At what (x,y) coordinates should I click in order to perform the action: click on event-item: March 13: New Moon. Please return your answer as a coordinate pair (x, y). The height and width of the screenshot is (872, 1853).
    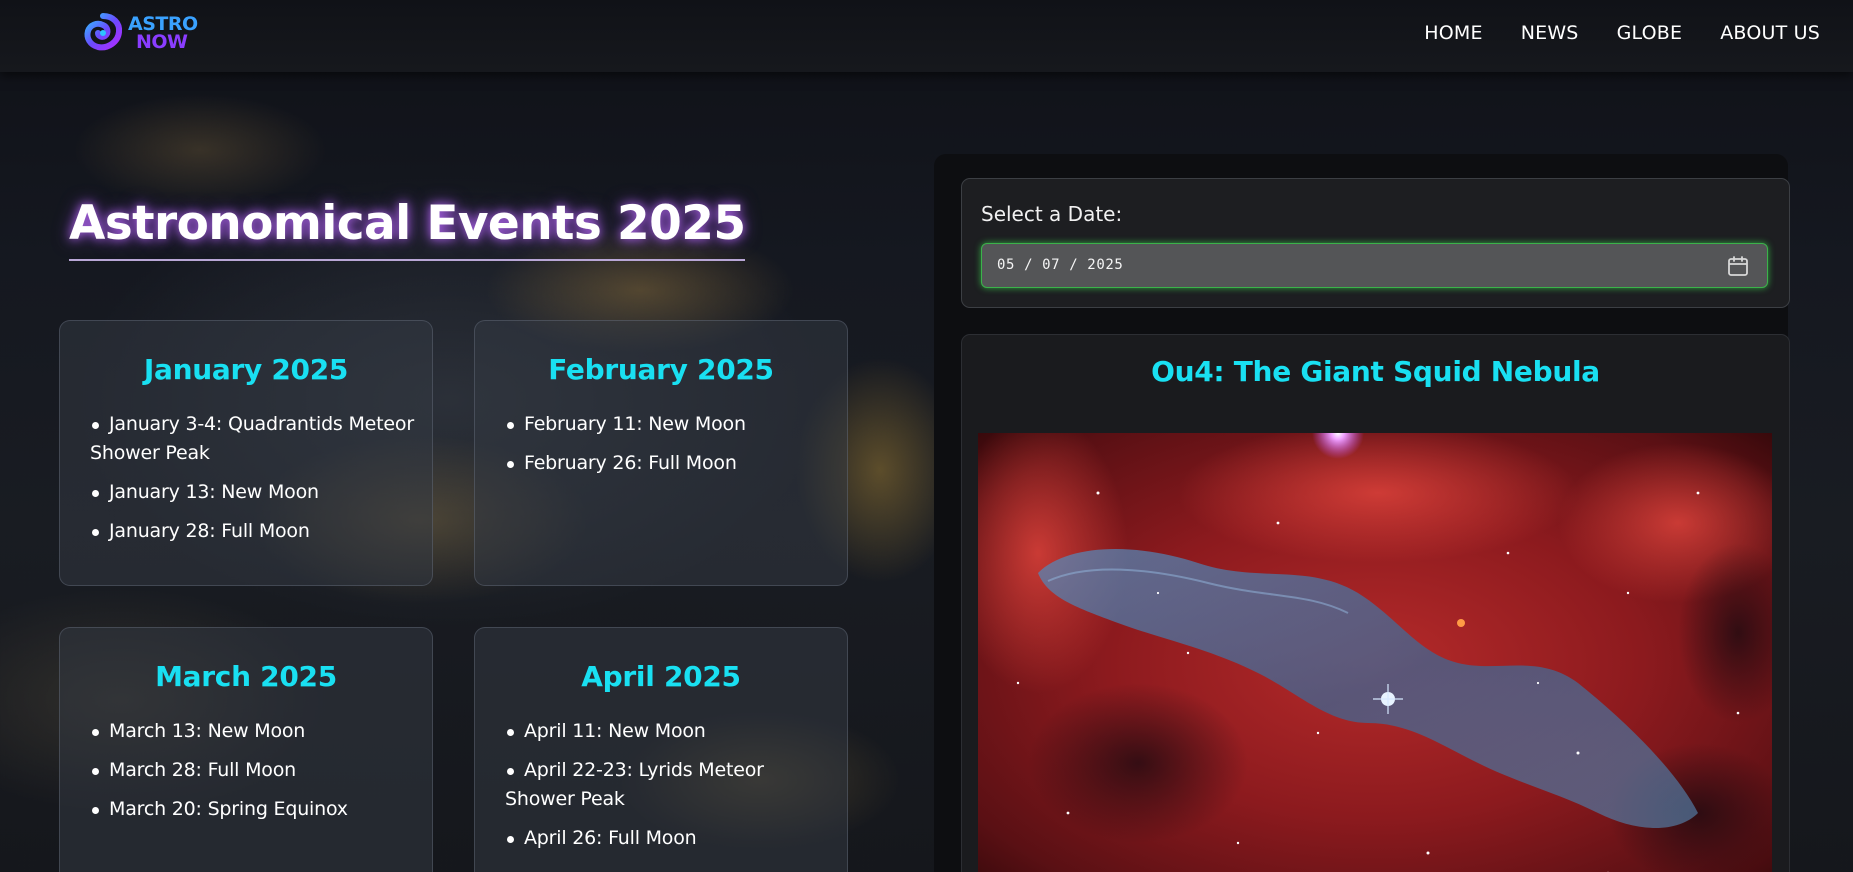
    Looking at the image, I should click on (252, 731).